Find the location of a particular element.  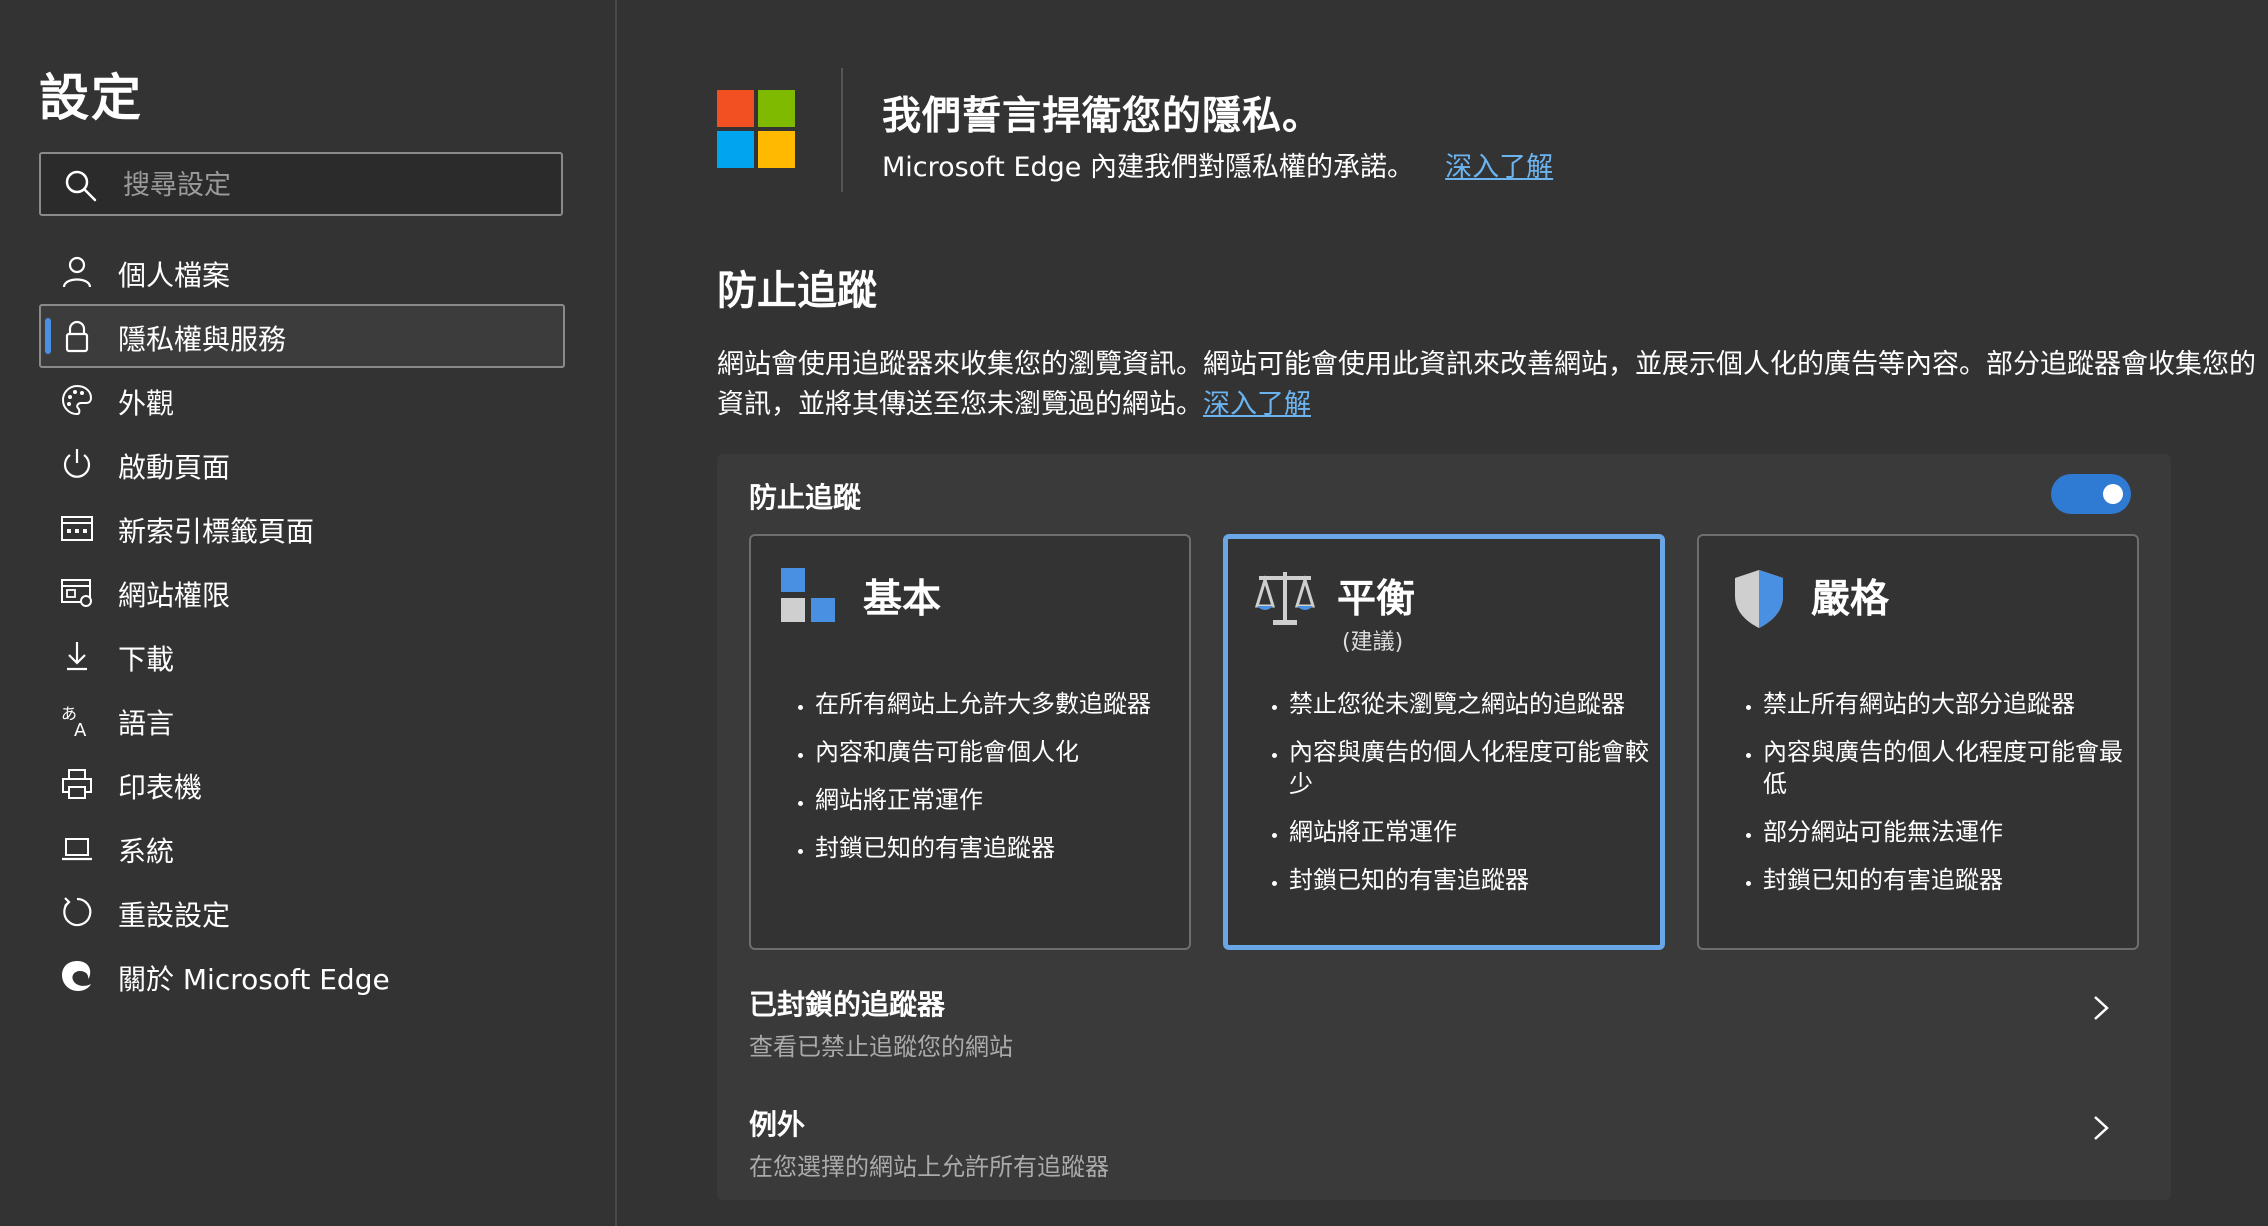

person-icon is located at coordinates (77, 272).